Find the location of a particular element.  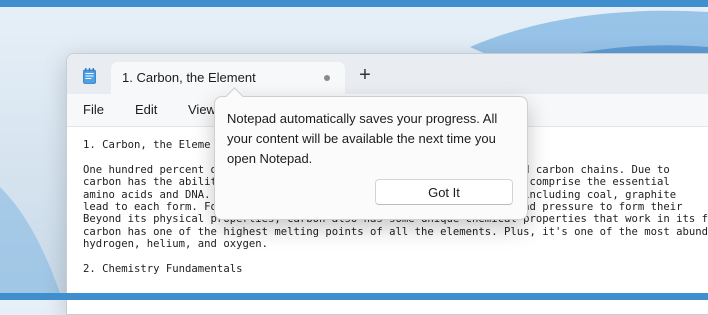

menu-edit: Edit is located at coordinates (146, 109).